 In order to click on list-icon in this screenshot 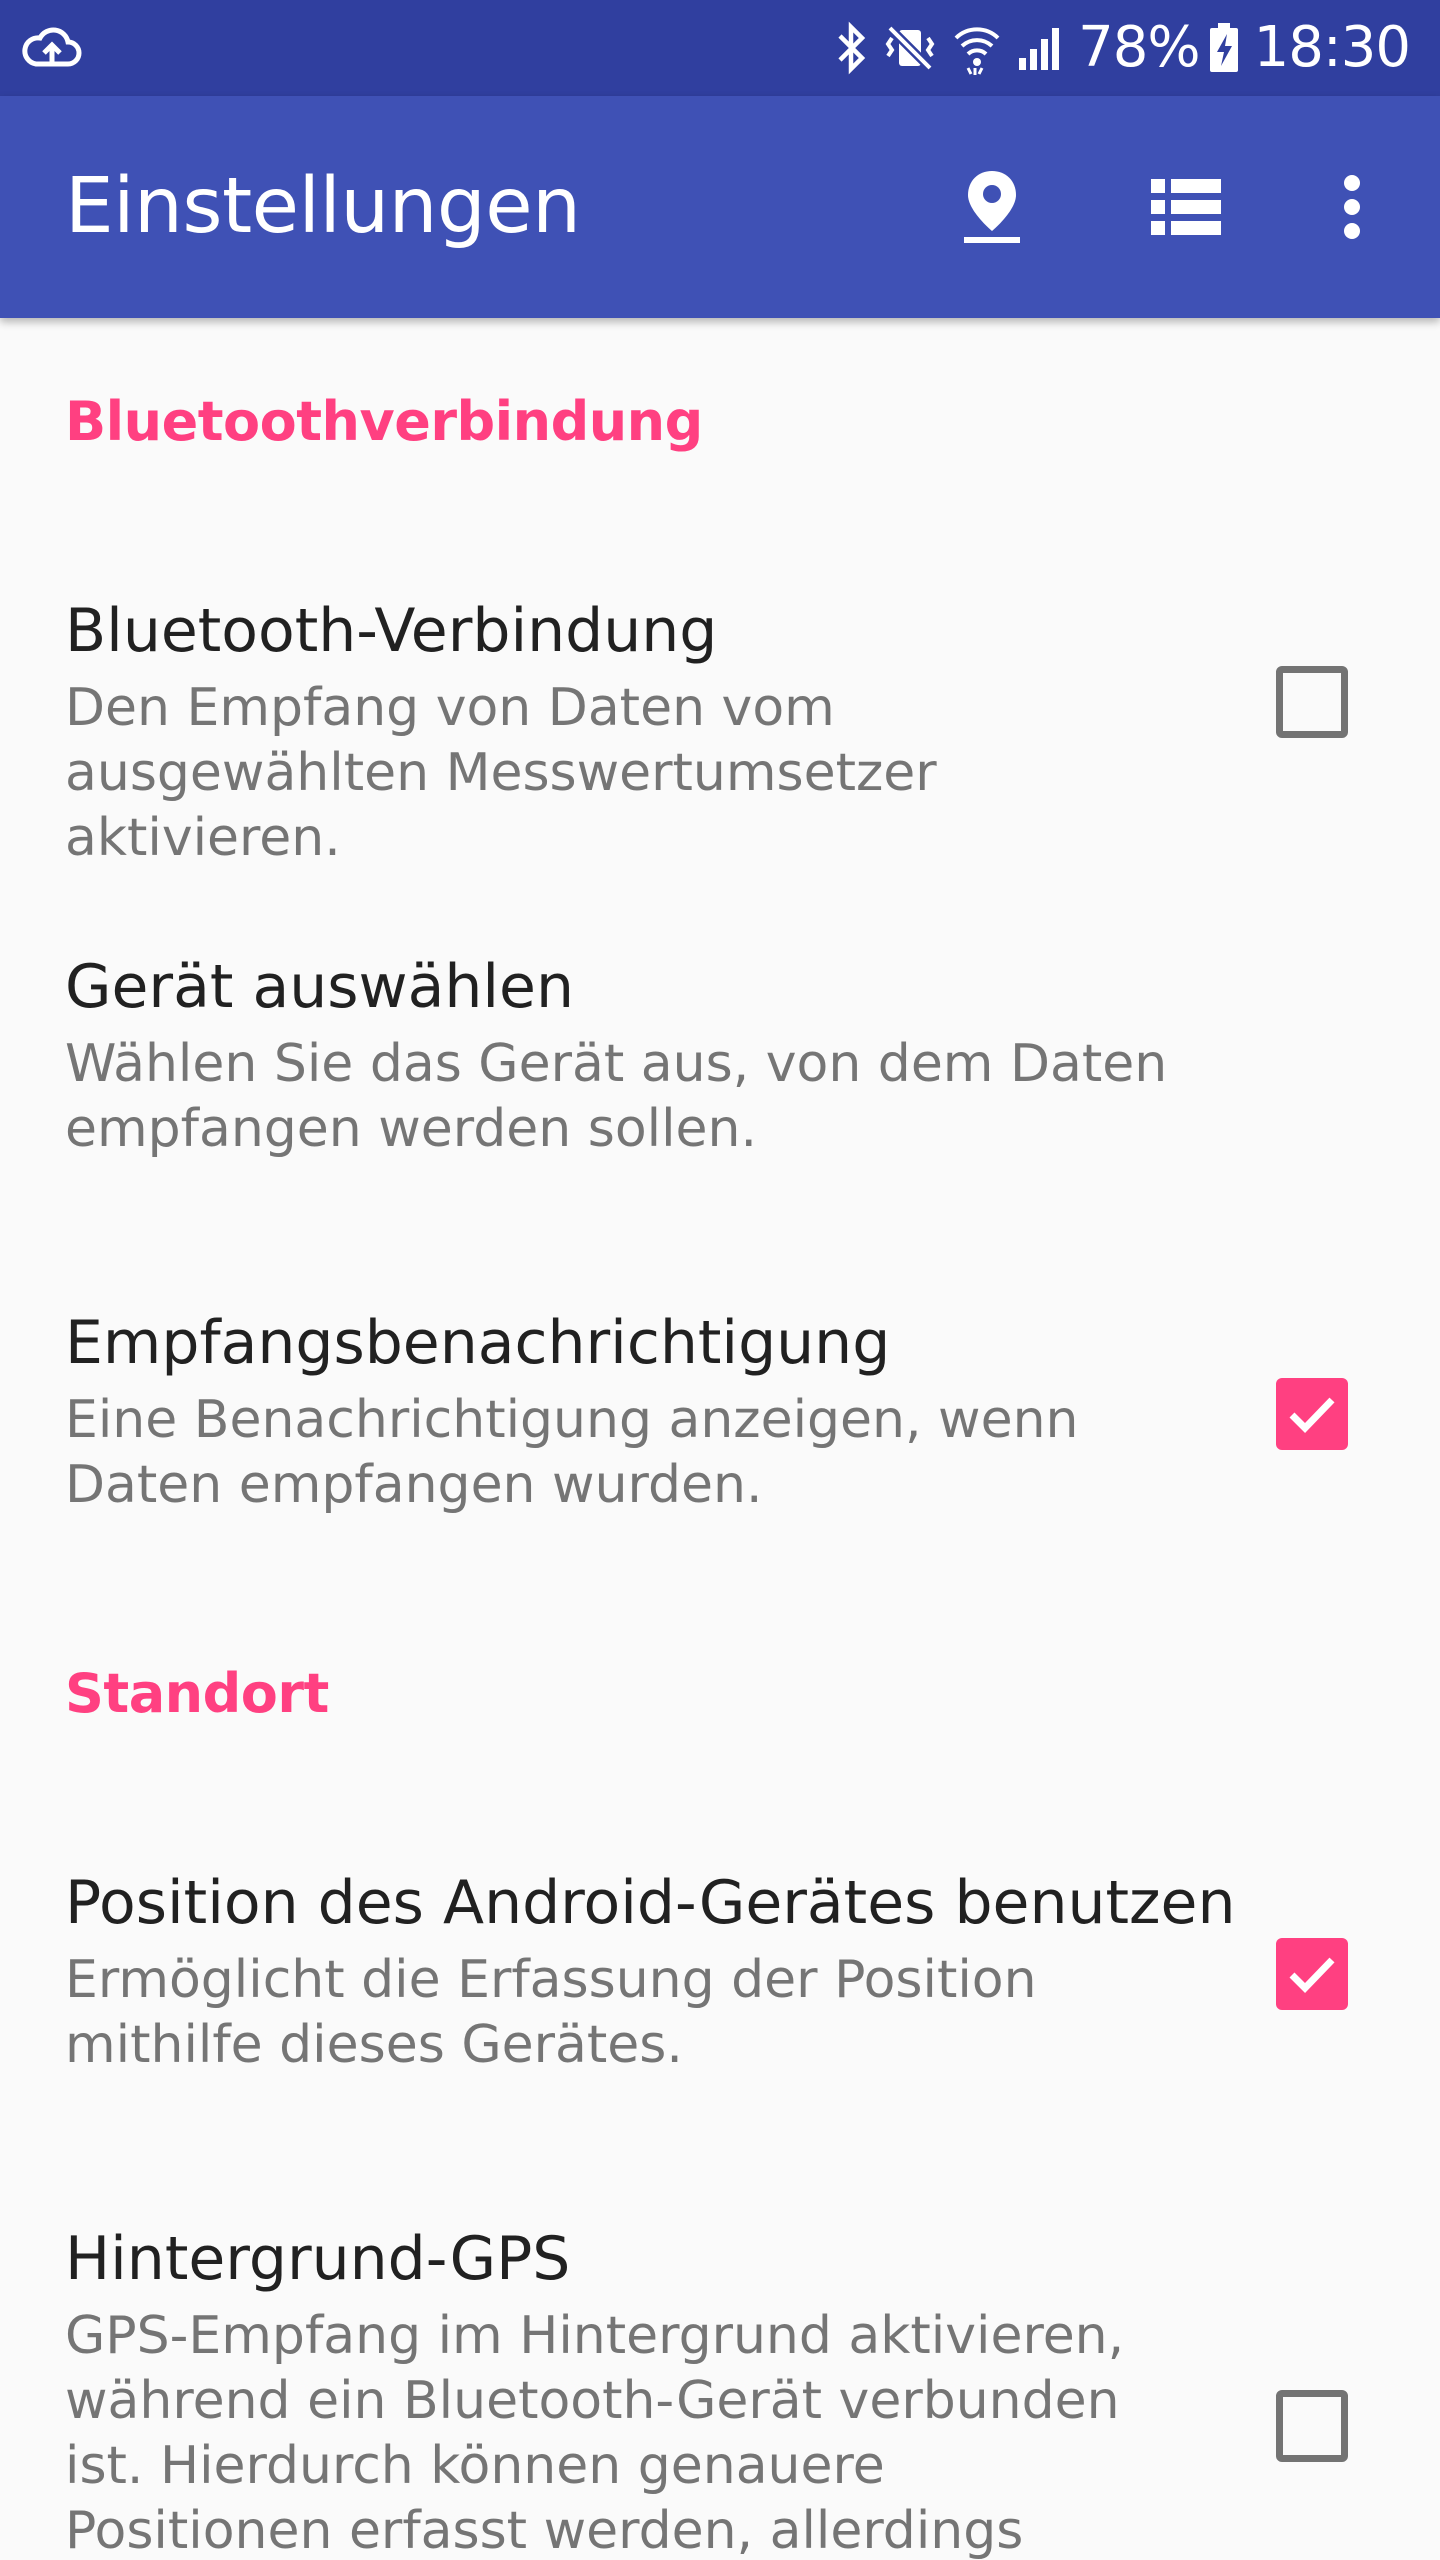, I will do `click(1186, 207)`.